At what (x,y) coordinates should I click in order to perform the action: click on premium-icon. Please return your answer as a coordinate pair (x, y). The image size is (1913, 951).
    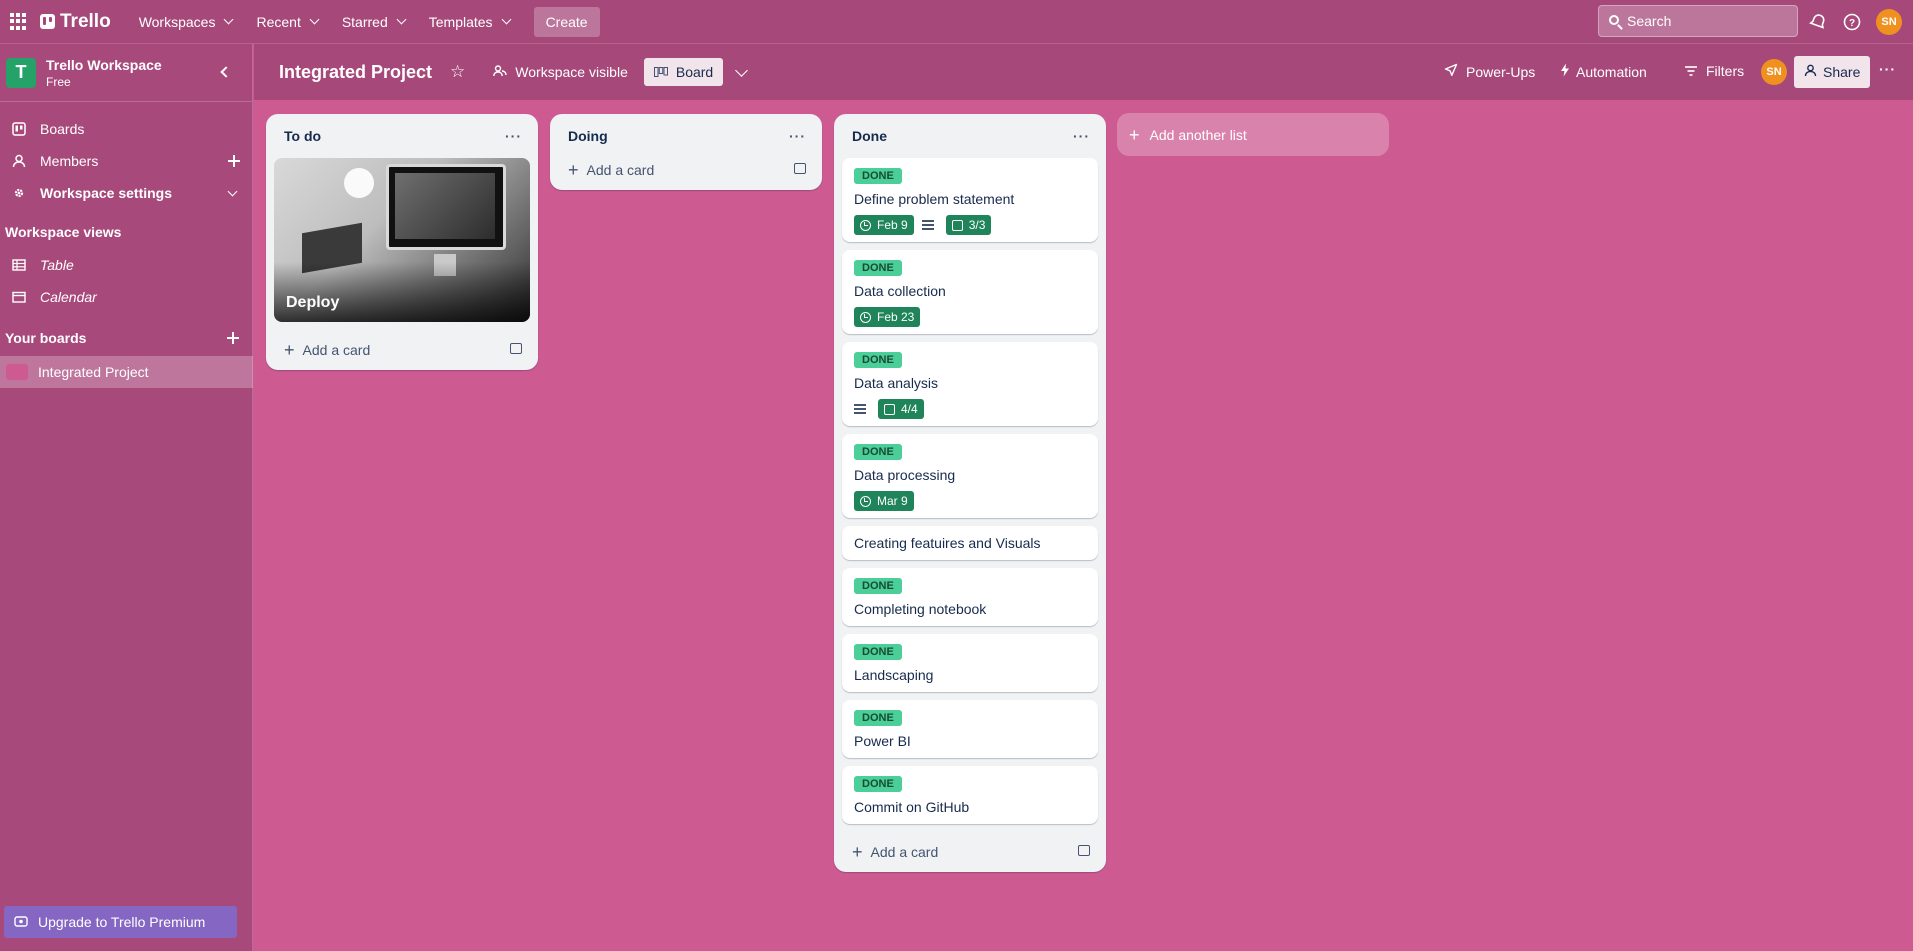
    Looking at the image, I should click on (21, 922).